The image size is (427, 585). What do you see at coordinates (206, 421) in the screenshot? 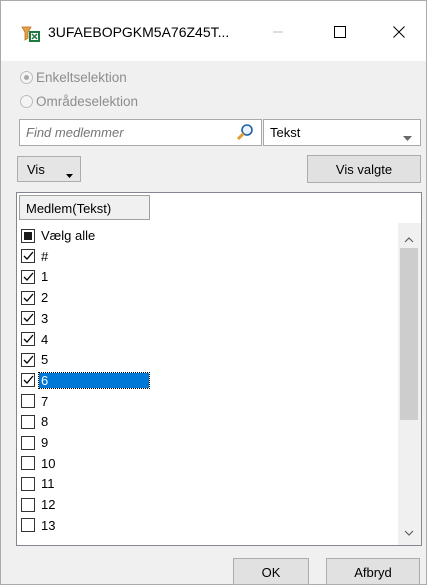
I see `list-item: 8` at bounding box center [206, 421].